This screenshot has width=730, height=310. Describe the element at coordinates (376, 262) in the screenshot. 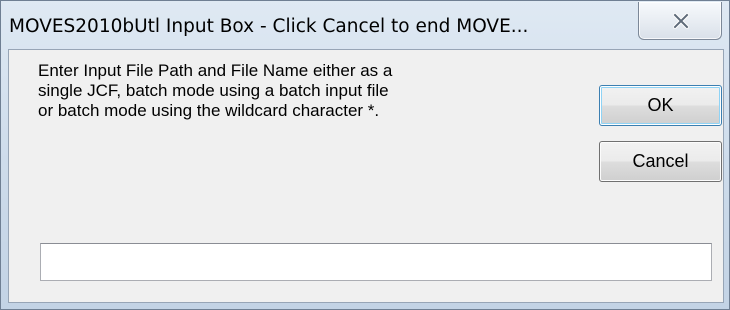

I see `file-path-input` at that location.